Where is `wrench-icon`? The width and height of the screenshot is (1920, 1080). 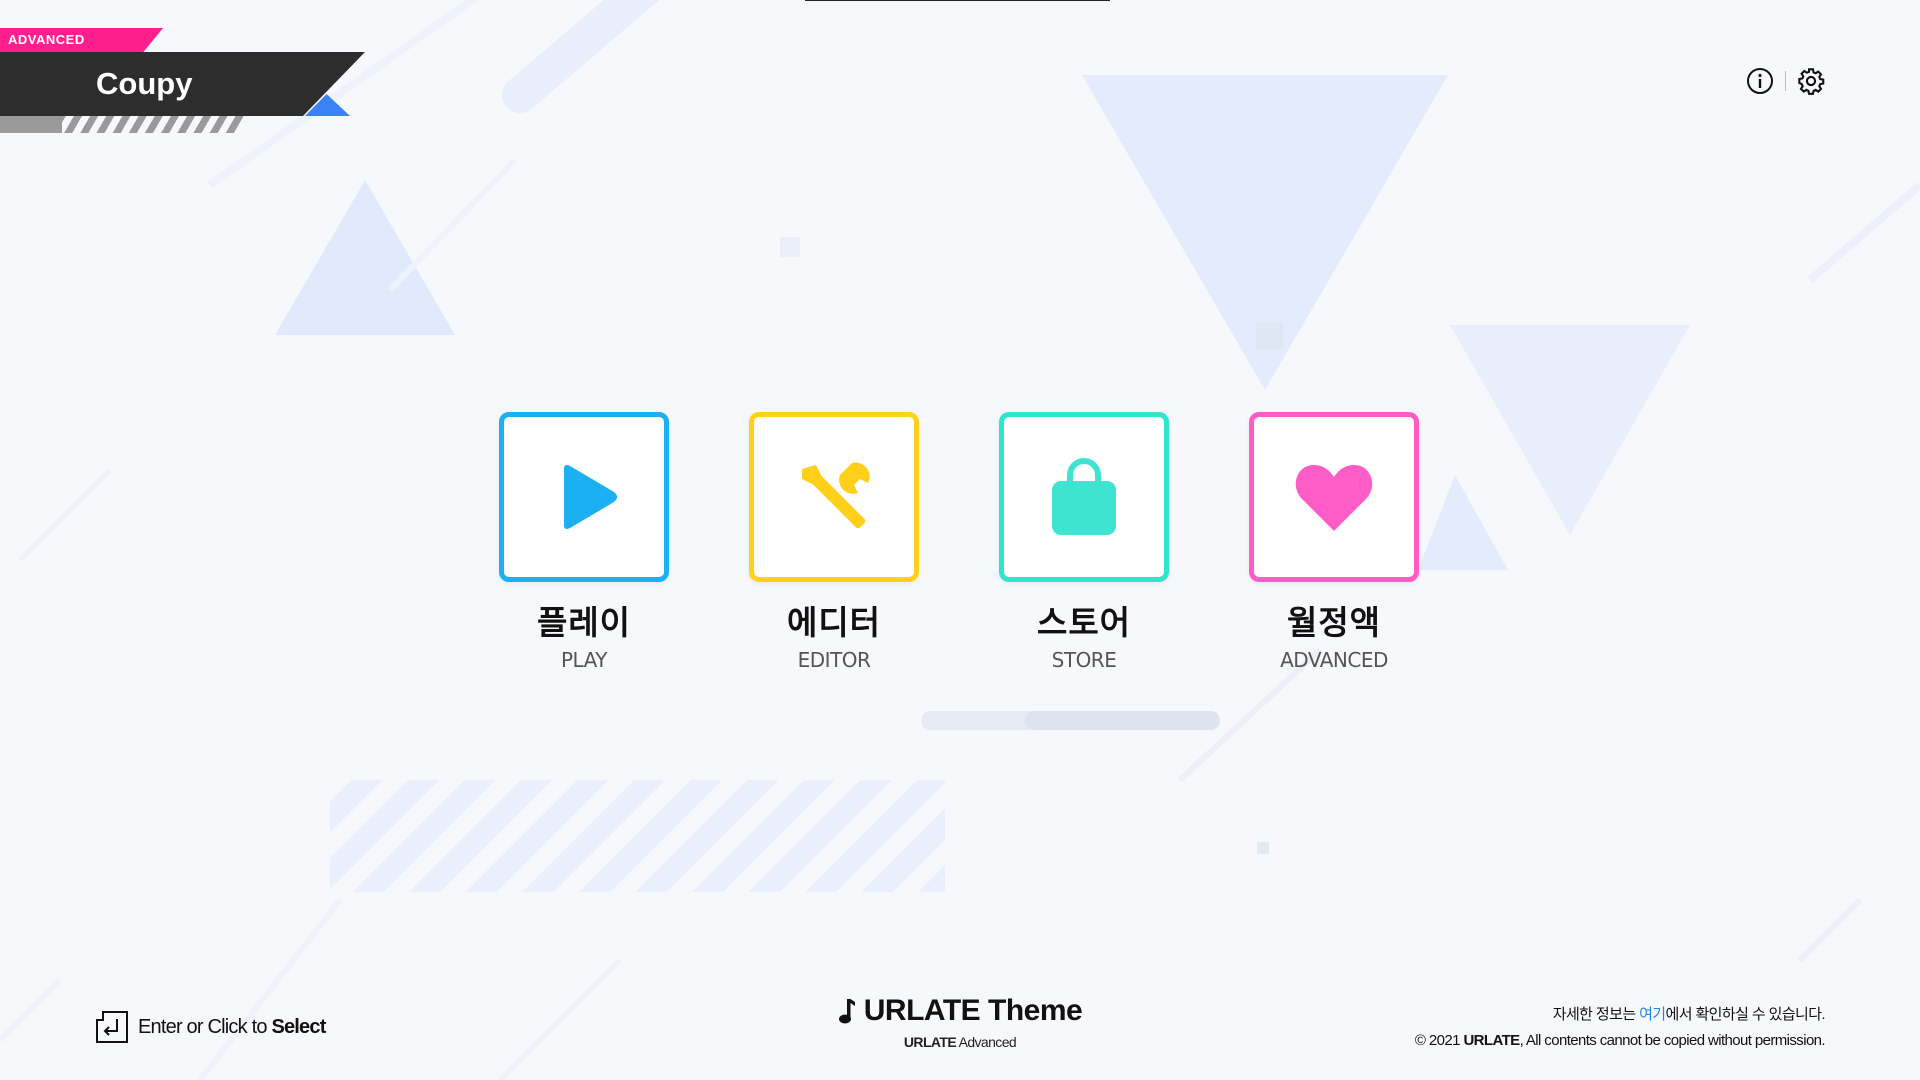 wrench-icon is located at coordinates (836, 495).